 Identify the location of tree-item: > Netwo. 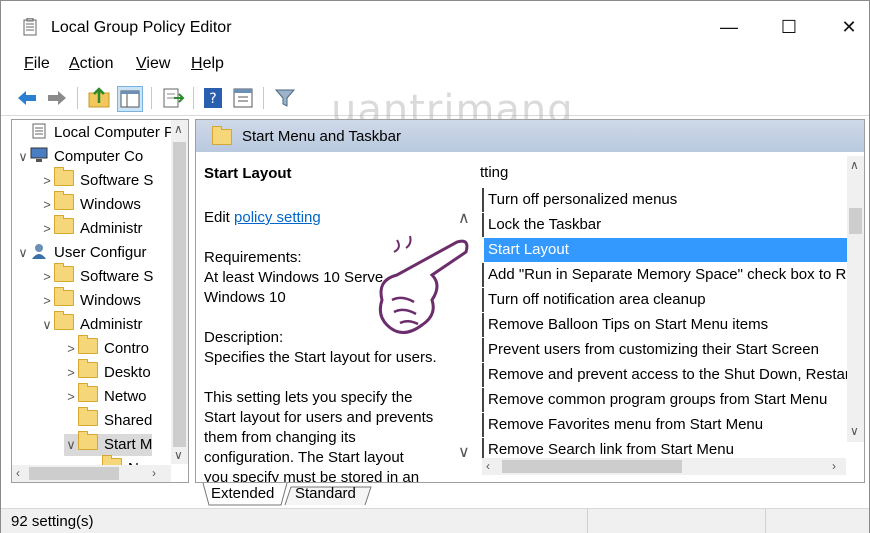
(105, 395).